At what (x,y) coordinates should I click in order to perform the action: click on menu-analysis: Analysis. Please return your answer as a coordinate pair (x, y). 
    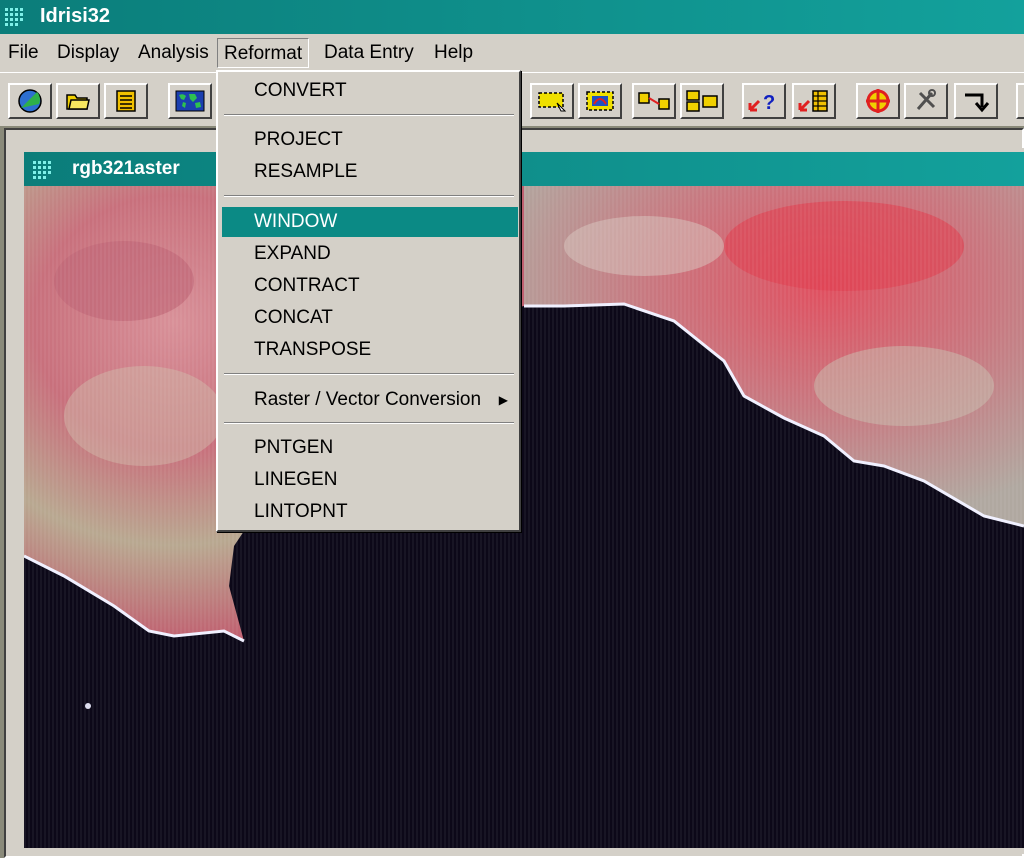
    Looking at the image, I should click on (173, 53).